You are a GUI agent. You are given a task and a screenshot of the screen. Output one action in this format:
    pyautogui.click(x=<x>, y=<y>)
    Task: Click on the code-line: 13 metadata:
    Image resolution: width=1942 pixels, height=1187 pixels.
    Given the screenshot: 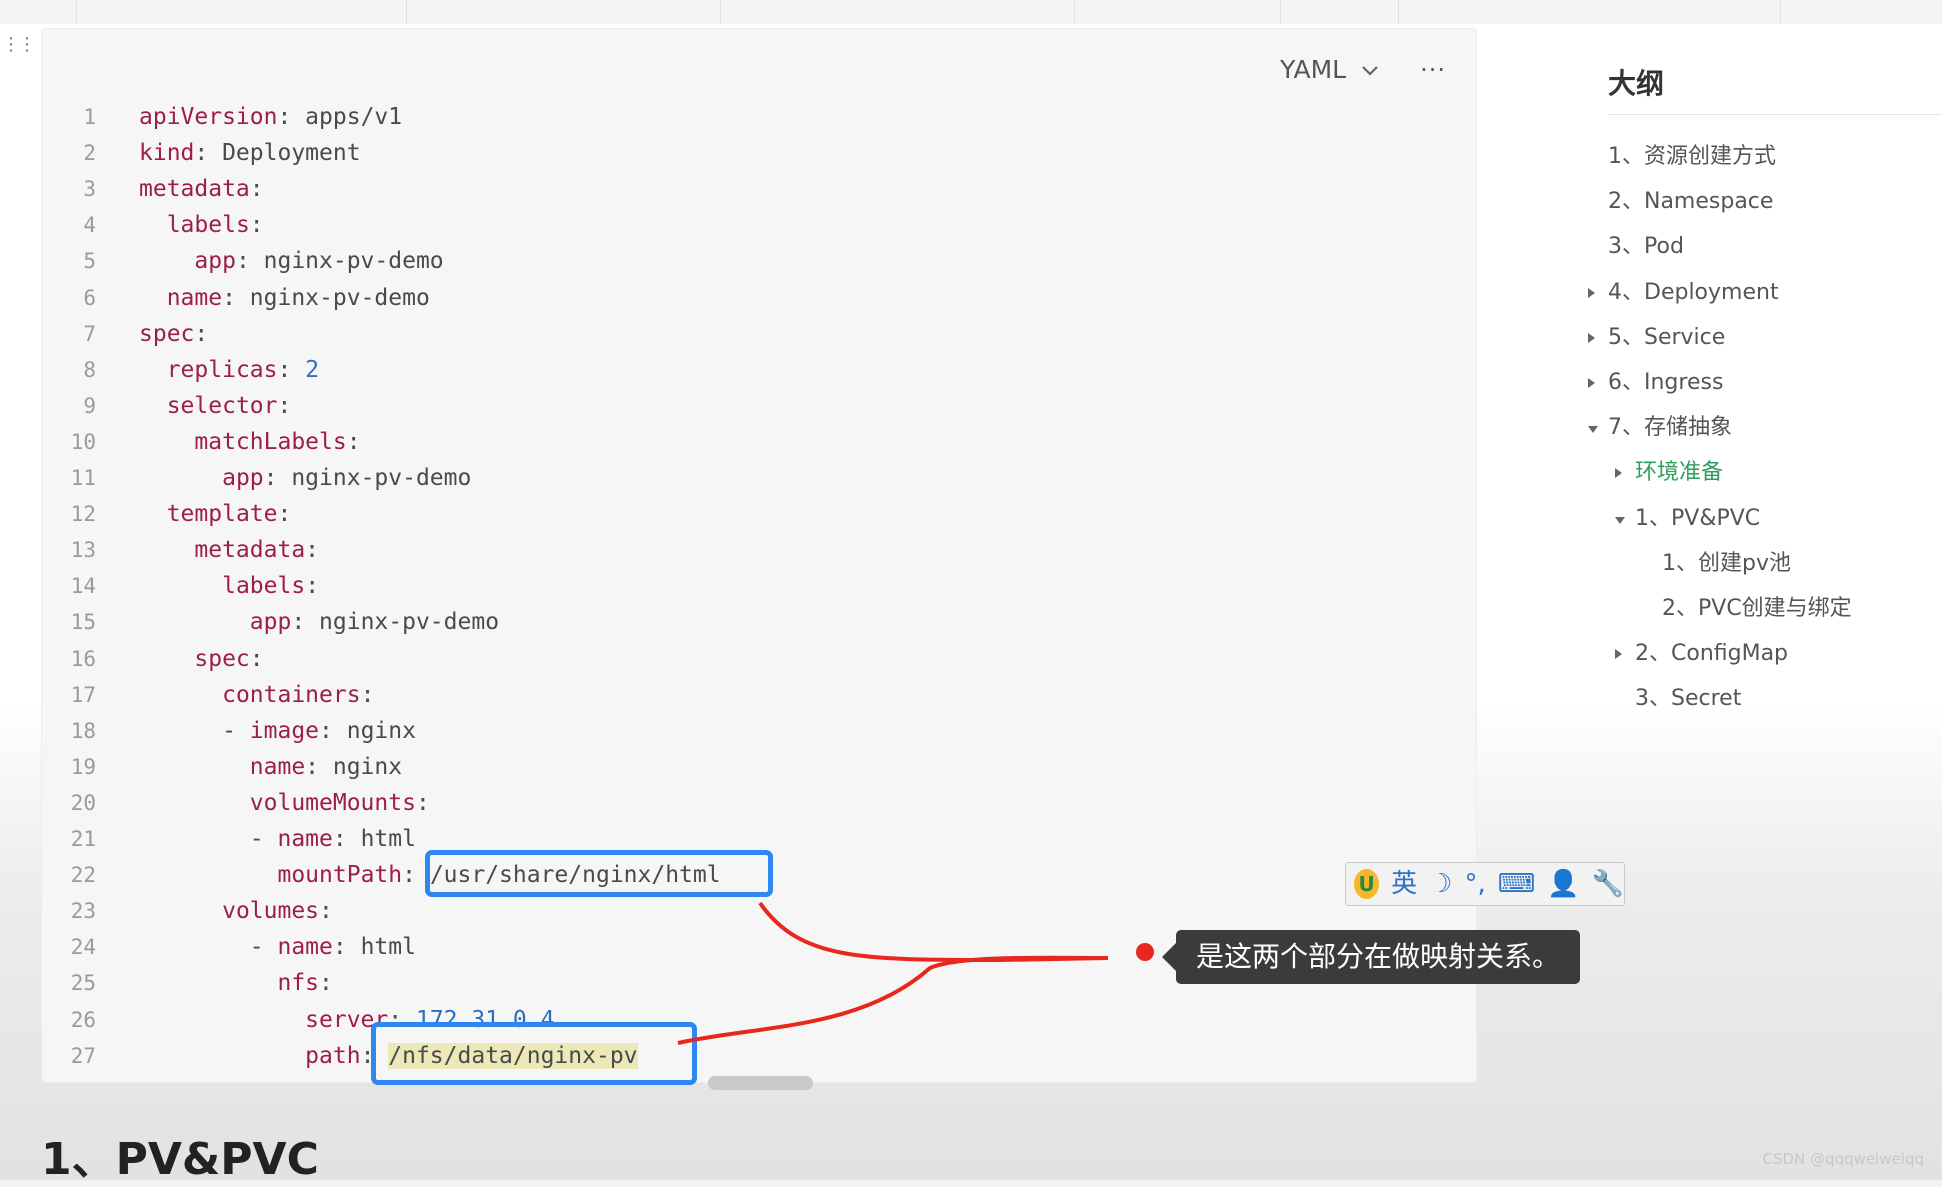 What is the action you would take?
    pyautogui.click(x=759, y=550)
    